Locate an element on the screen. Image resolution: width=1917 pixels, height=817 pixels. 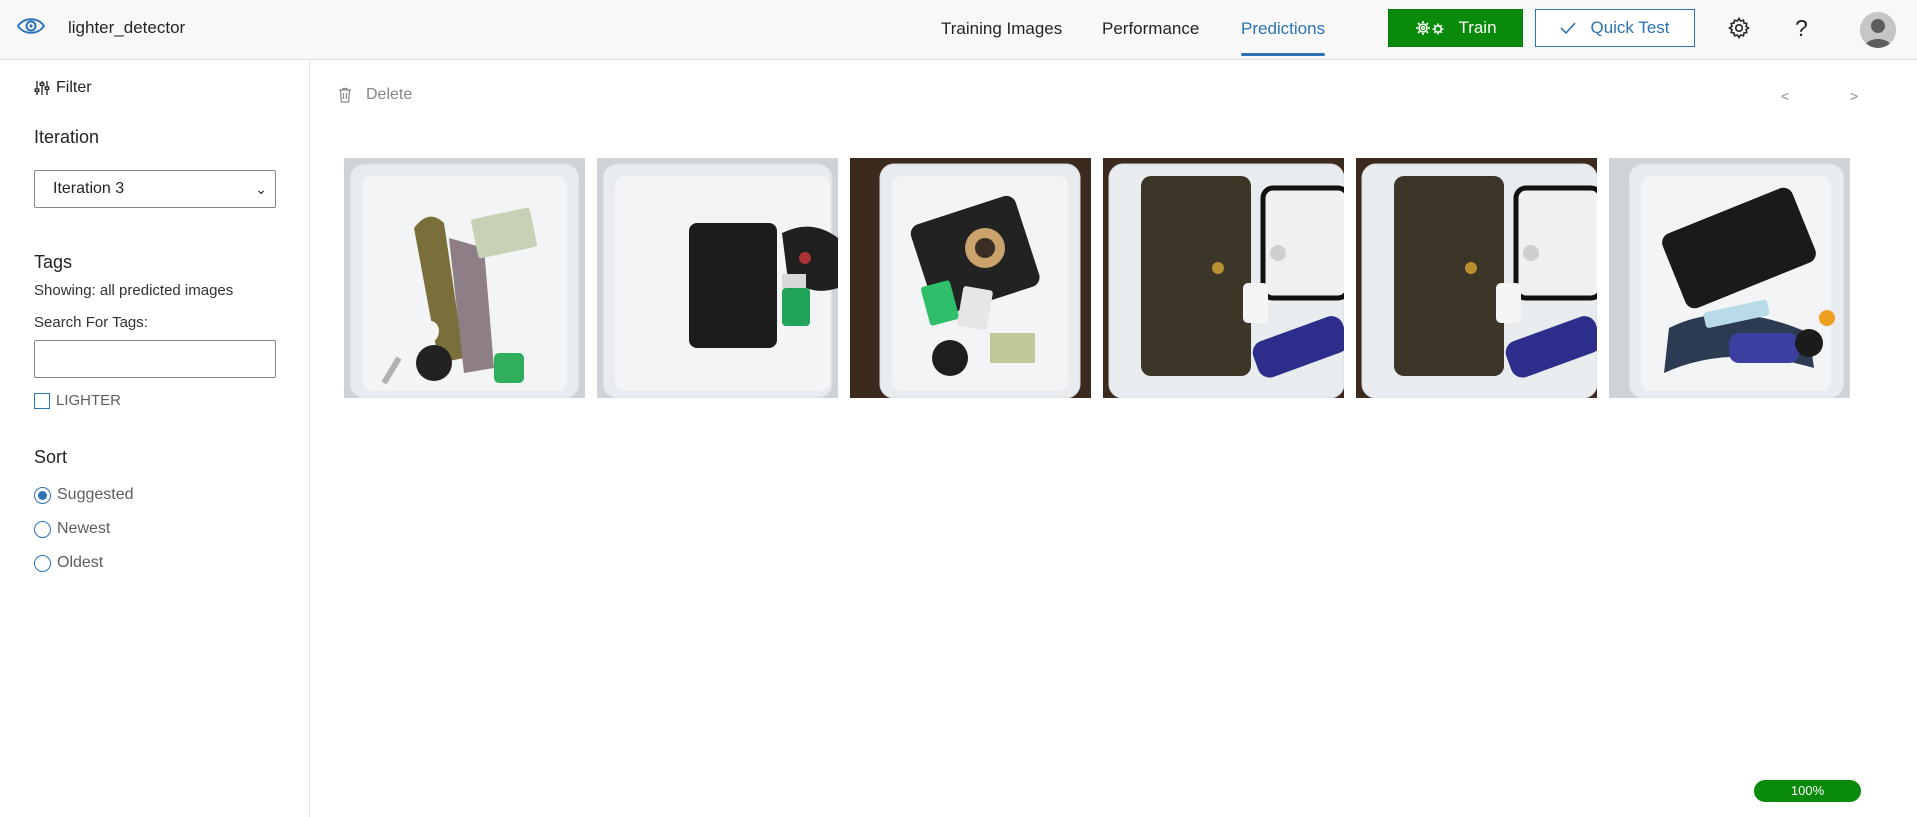
user-avatar is located at coordinates (1878, 30).